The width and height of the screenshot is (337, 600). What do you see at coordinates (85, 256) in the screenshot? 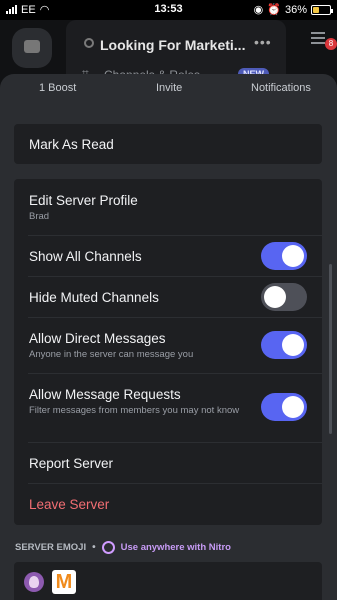
I see `show-all-channels-label: Show All Channels` at bounding box center [85, 256].